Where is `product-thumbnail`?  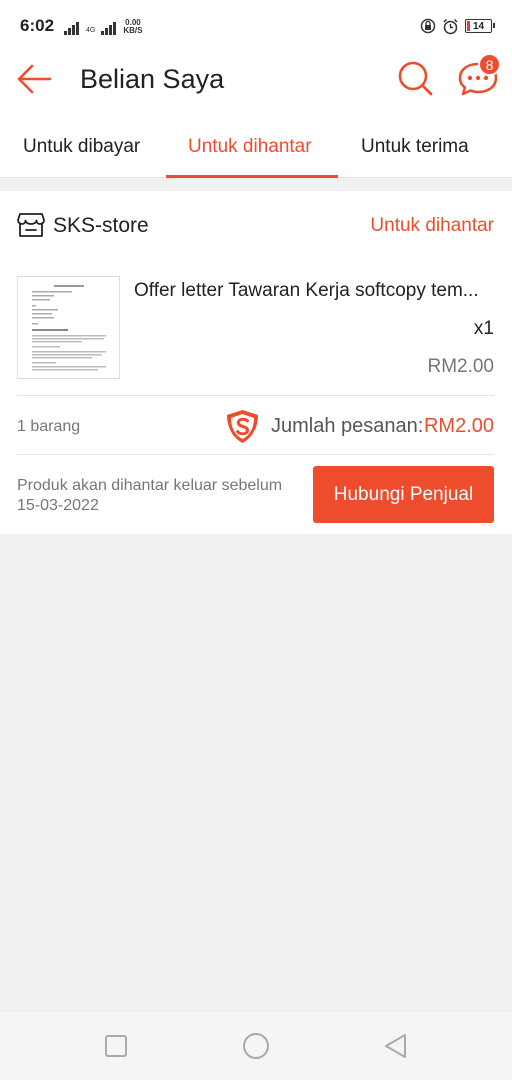 product-thumbnail is located at coordinates (68, 327).